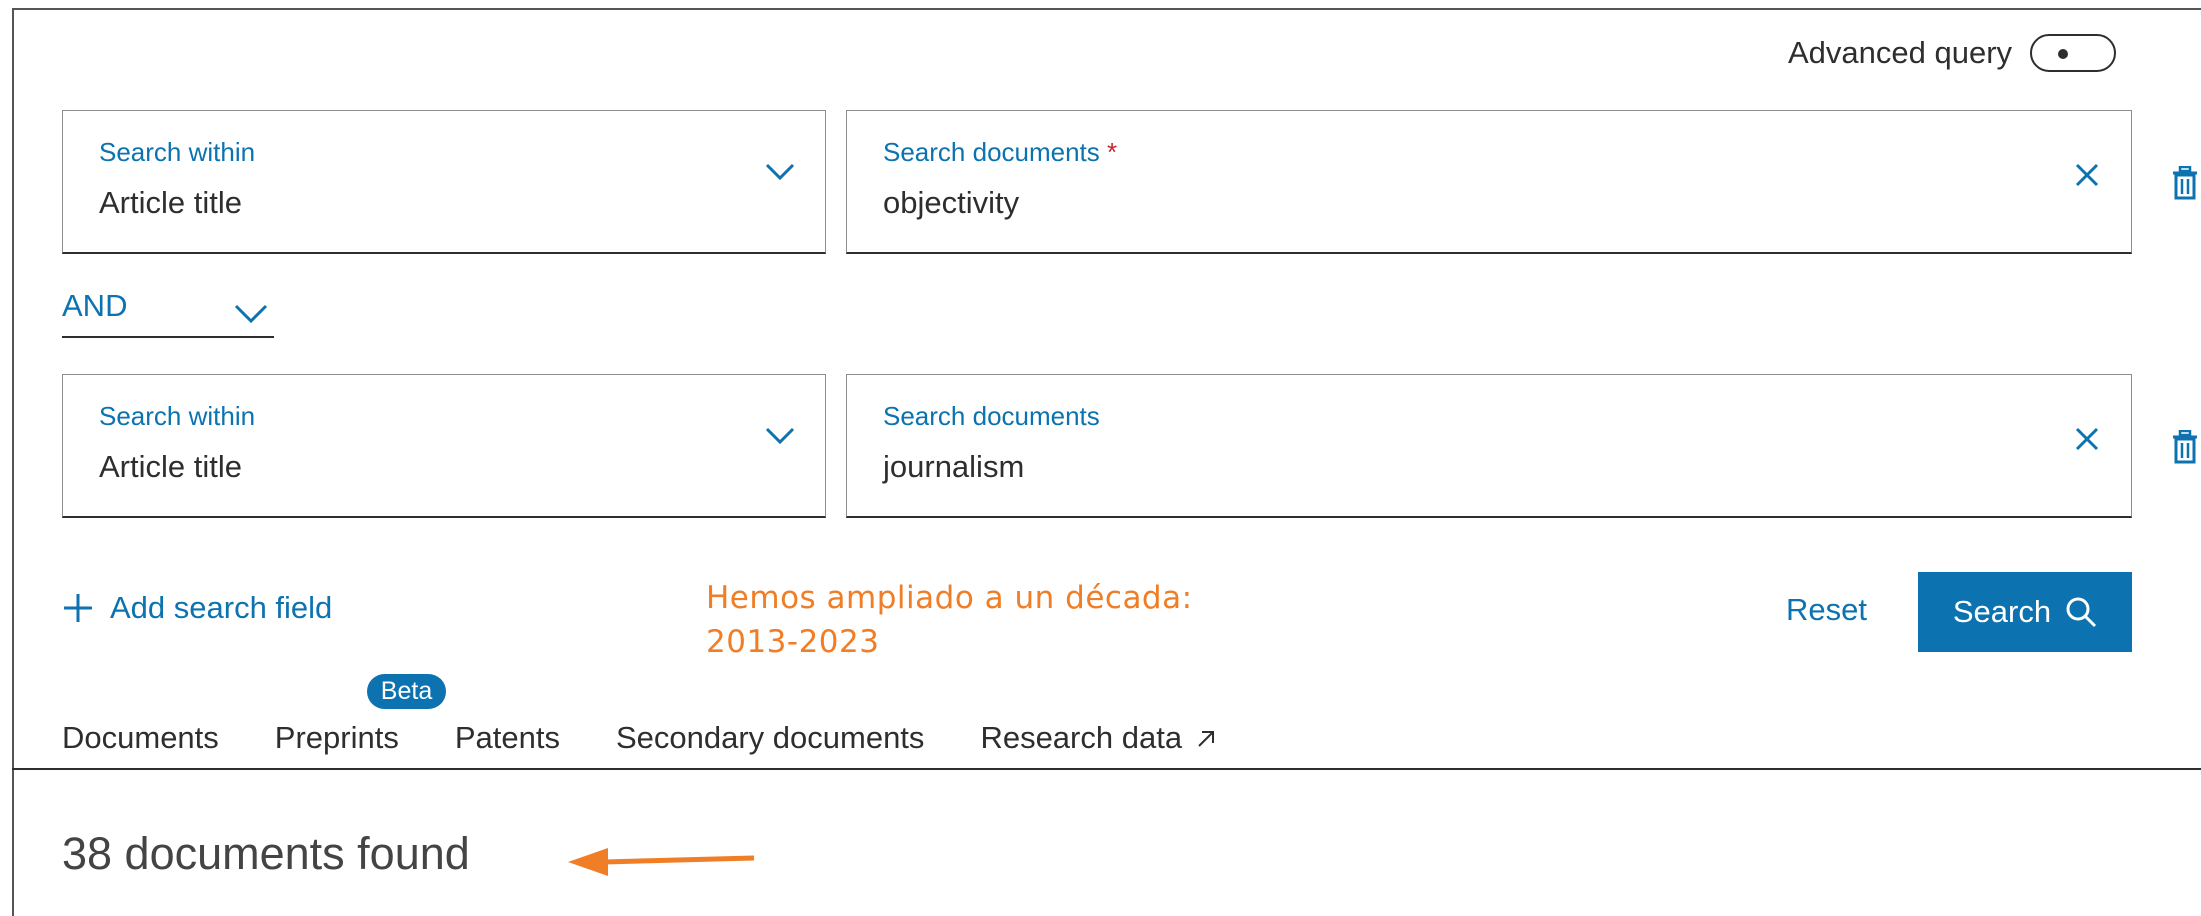 The image size is (2201, 916). I want to click on search-button: Search, so click(2025, 612).